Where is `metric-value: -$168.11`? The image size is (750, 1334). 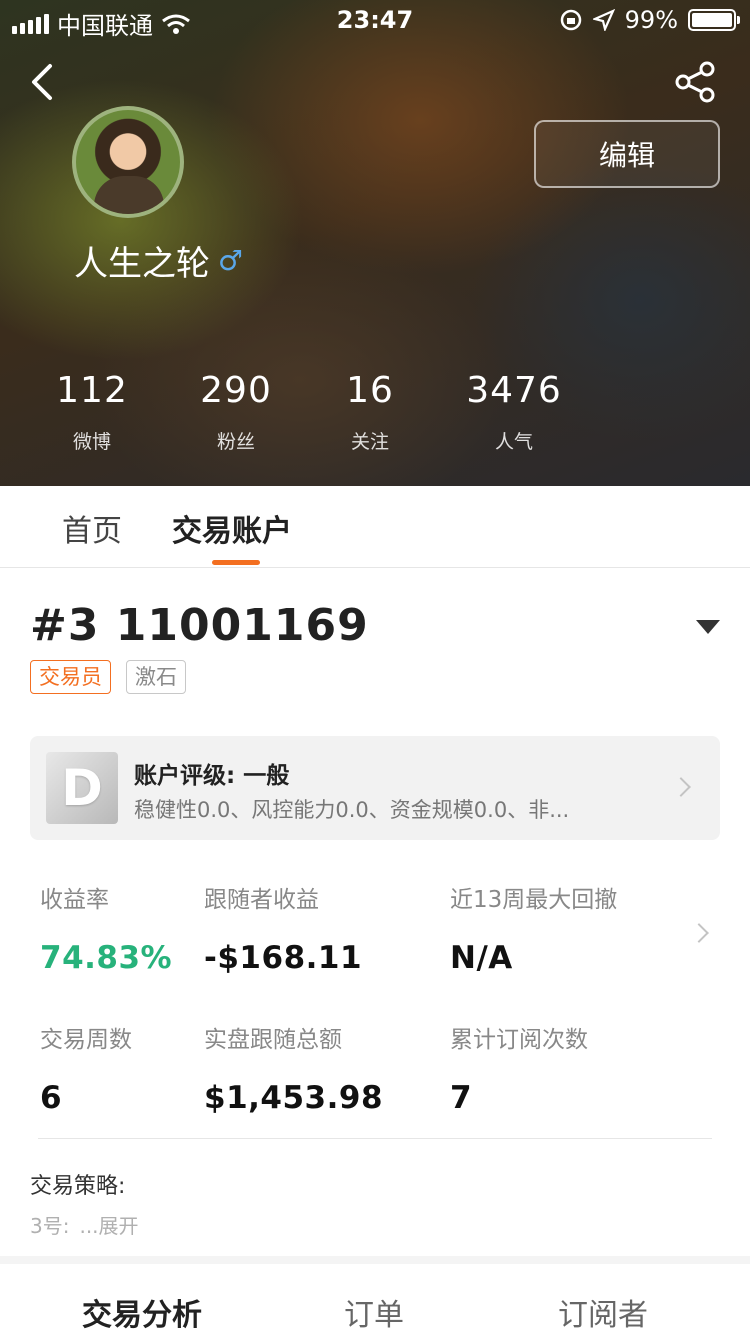
metric-value: -$168.11 is located at coordinates (283, 958).